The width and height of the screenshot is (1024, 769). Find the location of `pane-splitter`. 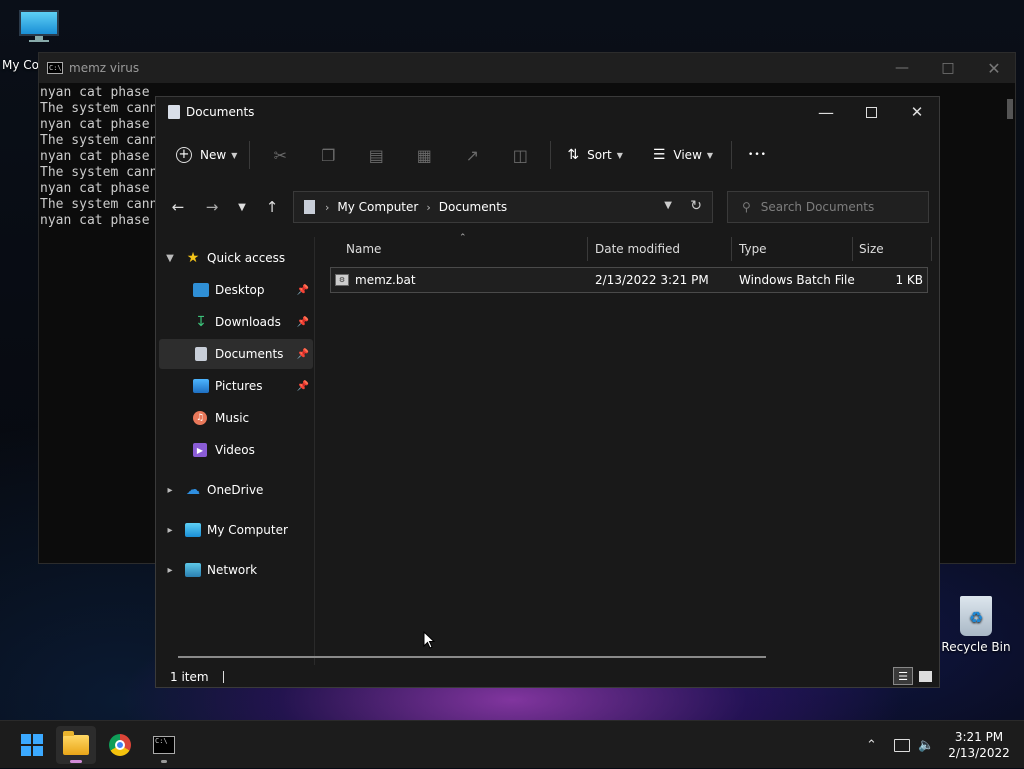

pane-splitter is located at coordinates (314, 451).